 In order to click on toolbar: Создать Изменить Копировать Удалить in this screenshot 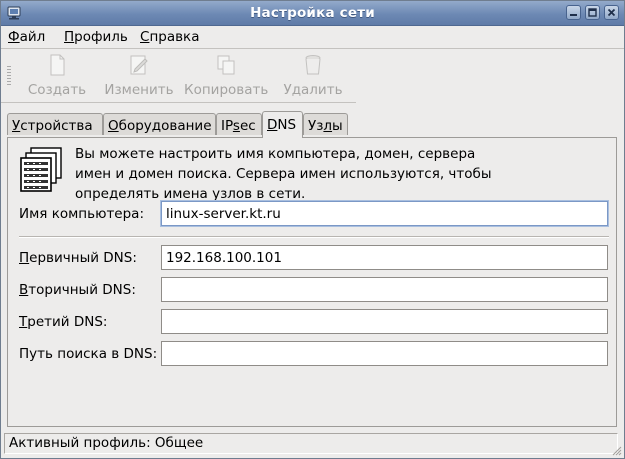, I will do `click(178, 75)`.